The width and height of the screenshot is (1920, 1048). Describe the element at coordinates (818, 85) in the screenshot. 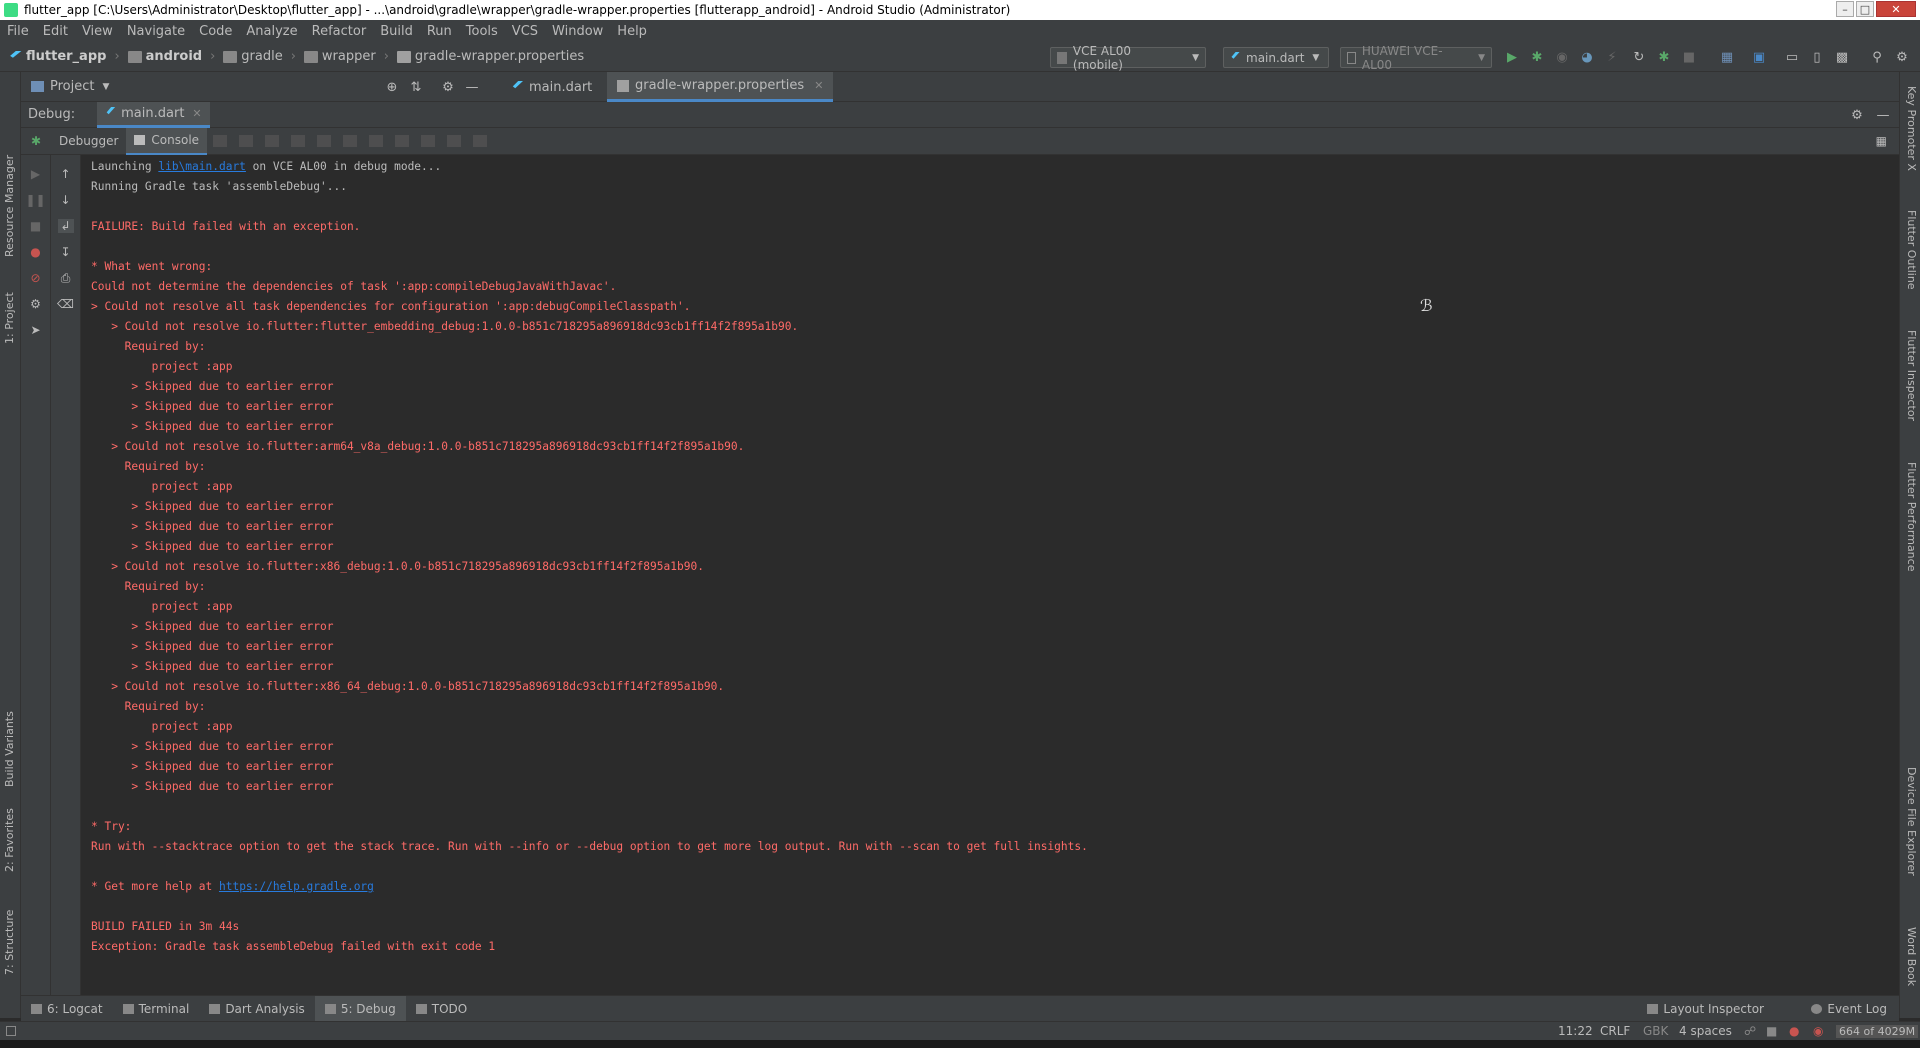

I see `close-tab-icon: ✕` at that location.